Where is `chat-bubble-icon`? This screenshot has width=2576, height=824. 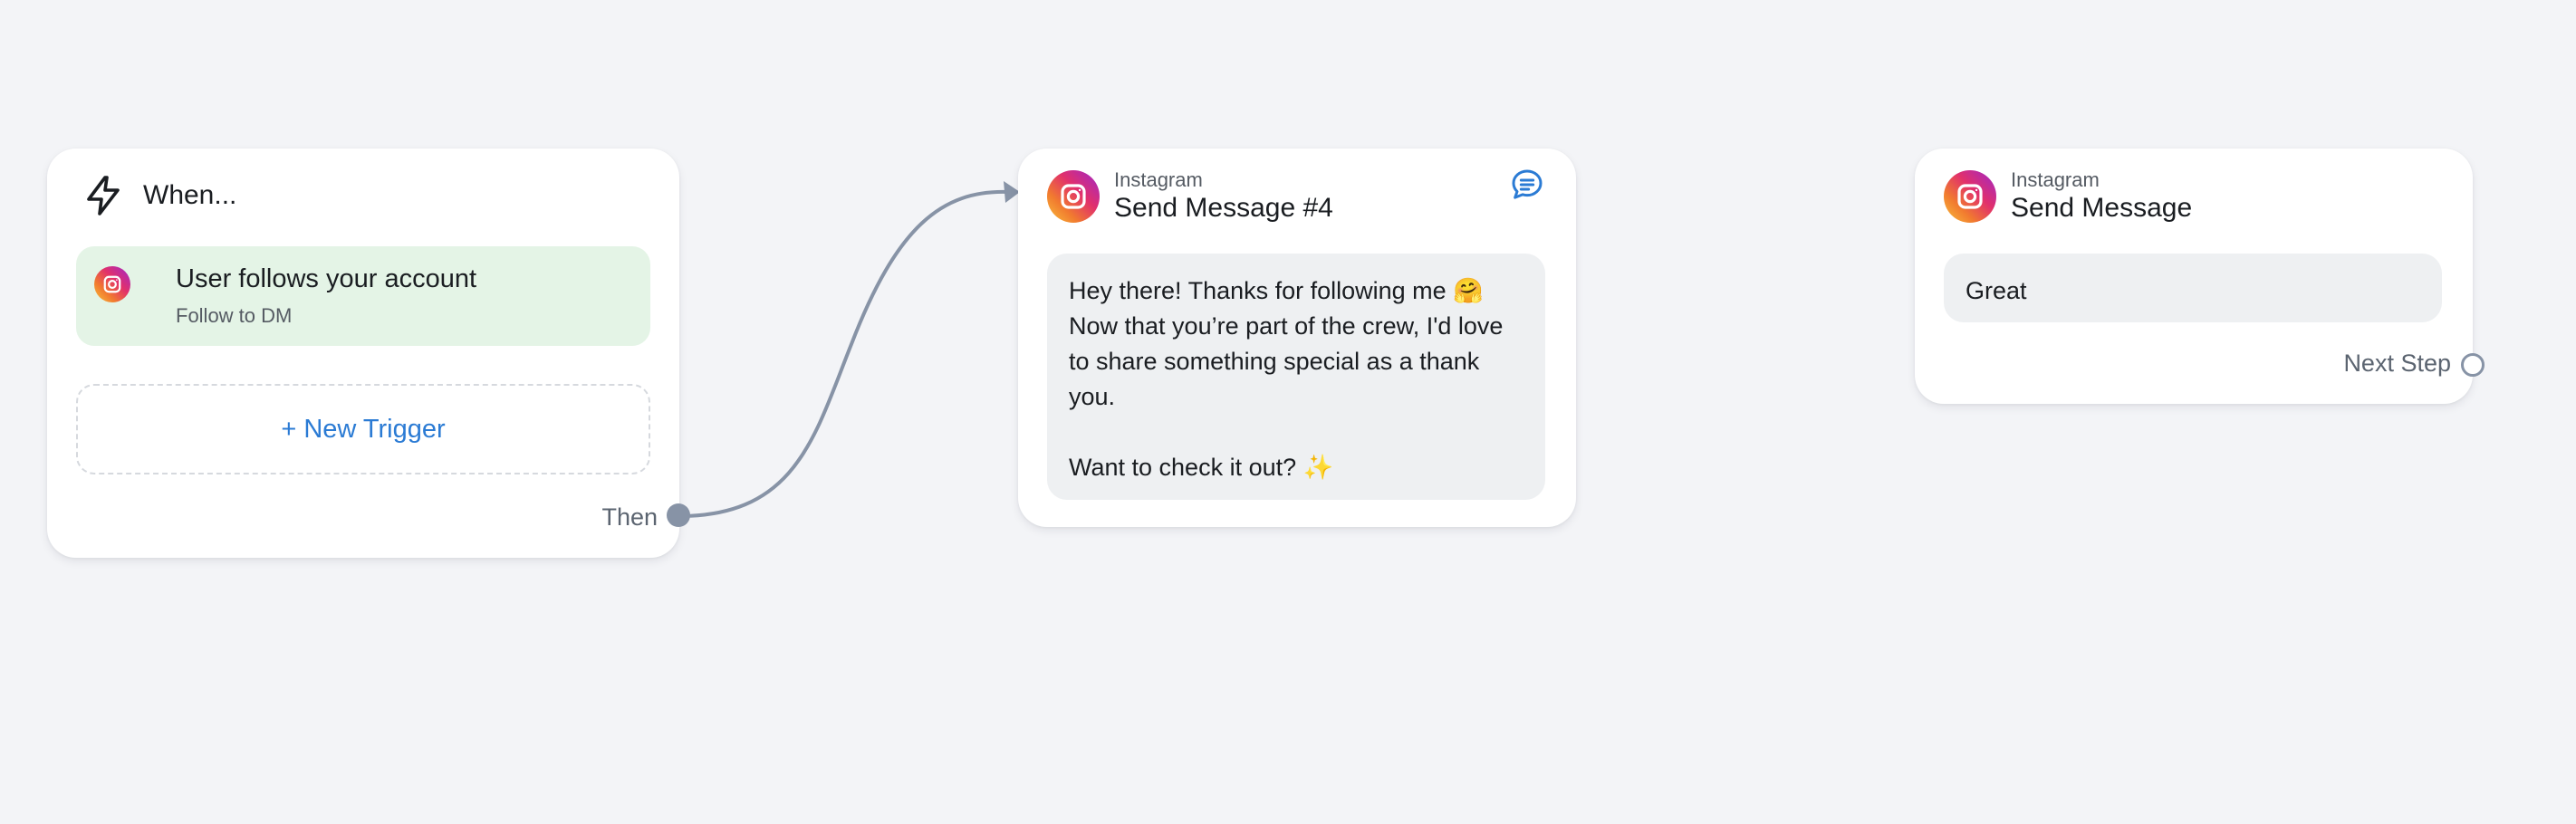 chat-bubble-icon is located at coordinates (1527, 185).